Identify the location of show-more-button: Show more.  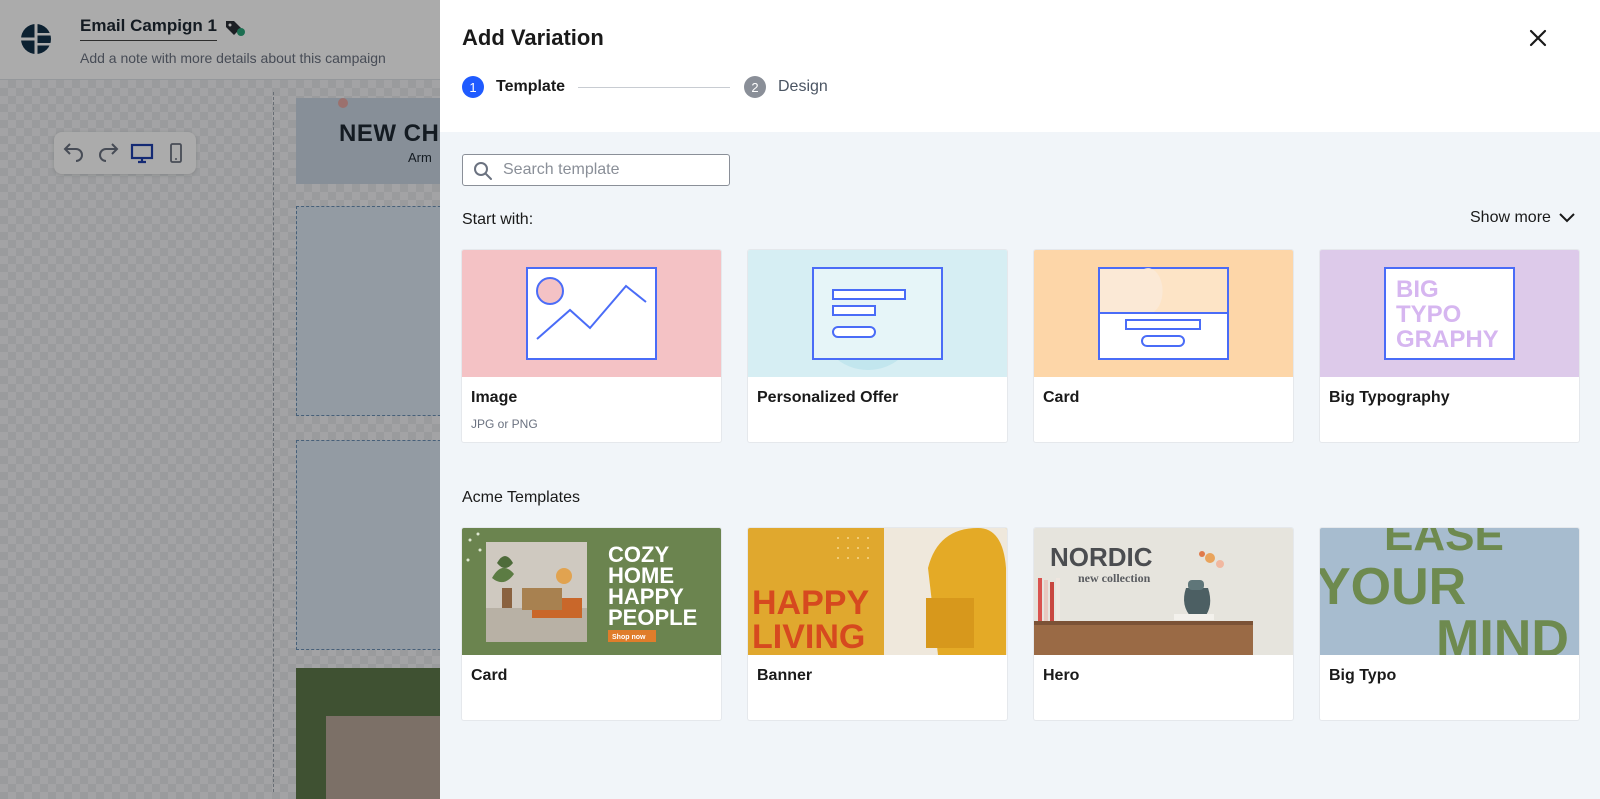
(1522, 218).